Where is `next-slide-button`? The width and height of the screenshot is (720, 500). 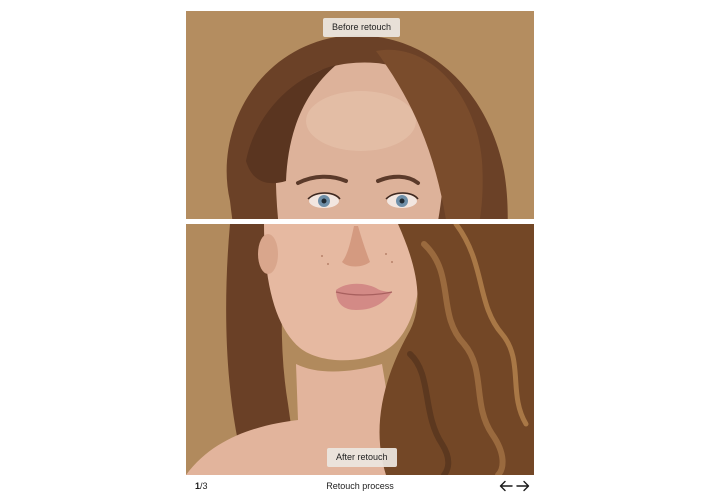
next-slide-button is located at coordinates (523, 486).